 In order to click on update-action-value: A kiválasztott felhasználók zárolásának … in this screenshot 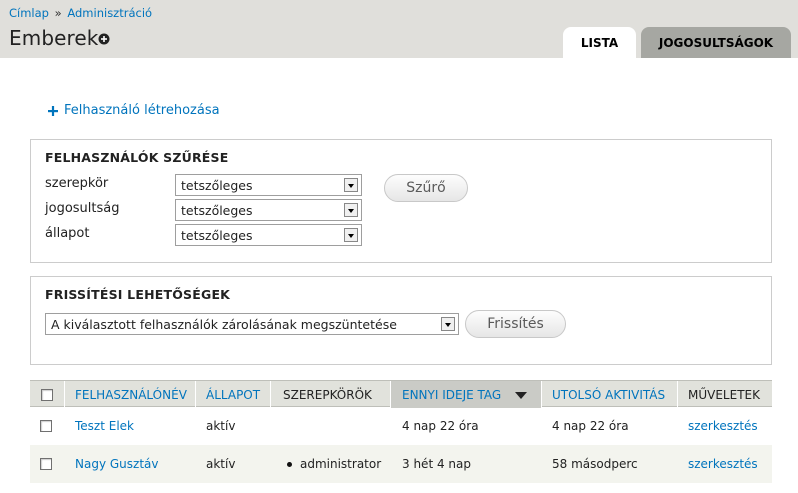, I will do `click(224, 324)`.